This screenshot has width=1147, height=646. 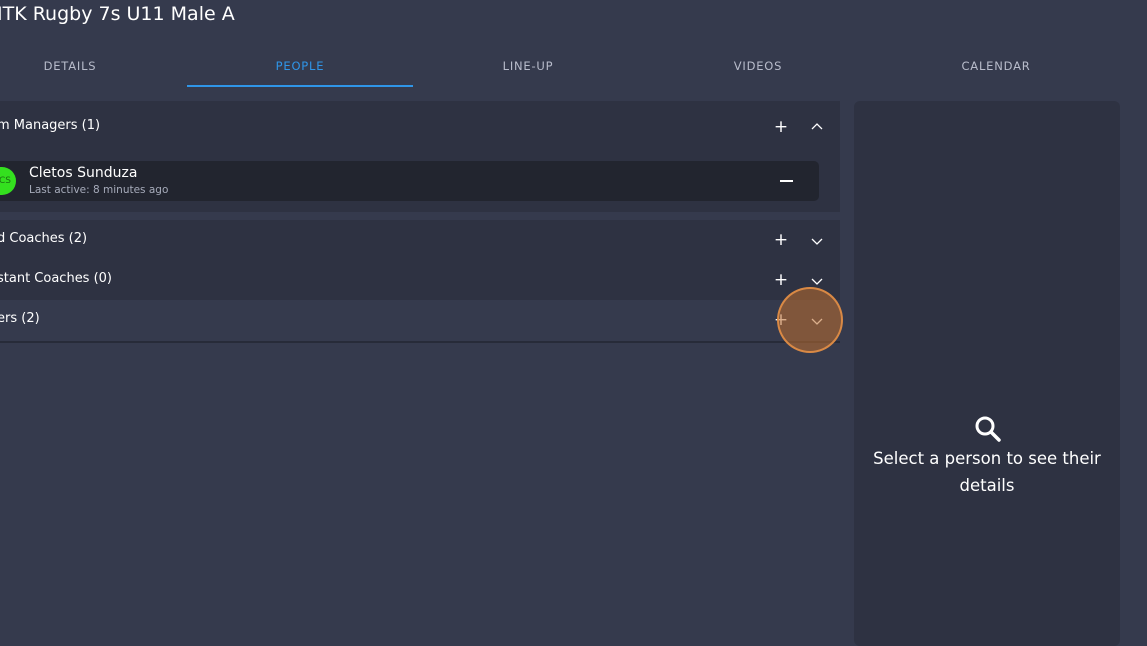 I want to click on tab-details: DETAILS, so click(x=85, y=70).